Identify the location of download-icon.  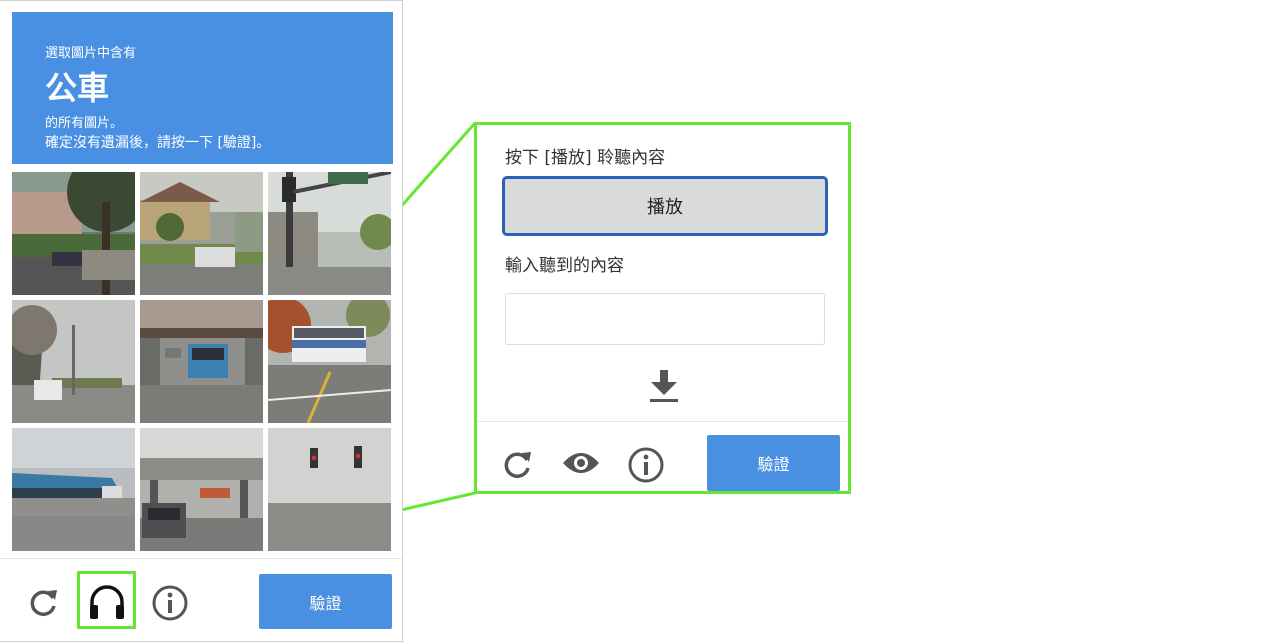
(664, 386).